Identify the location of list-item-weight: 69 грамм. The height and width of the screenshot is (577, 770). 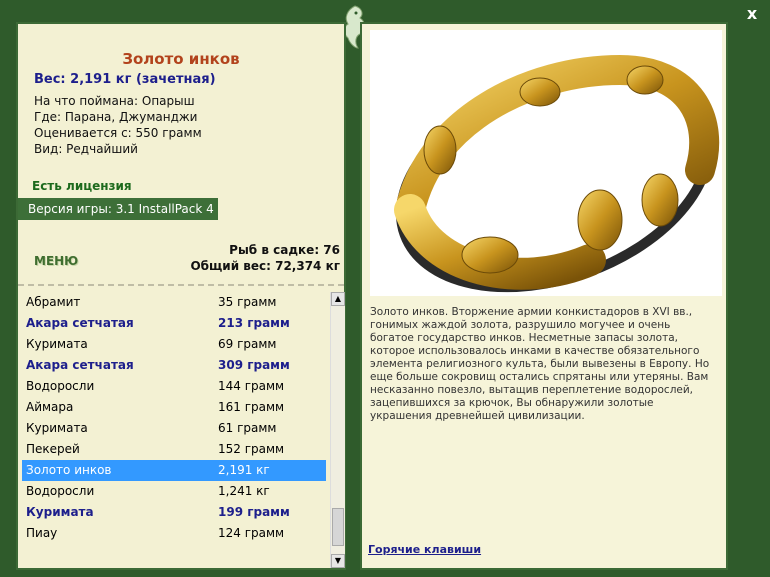
(247, 344).